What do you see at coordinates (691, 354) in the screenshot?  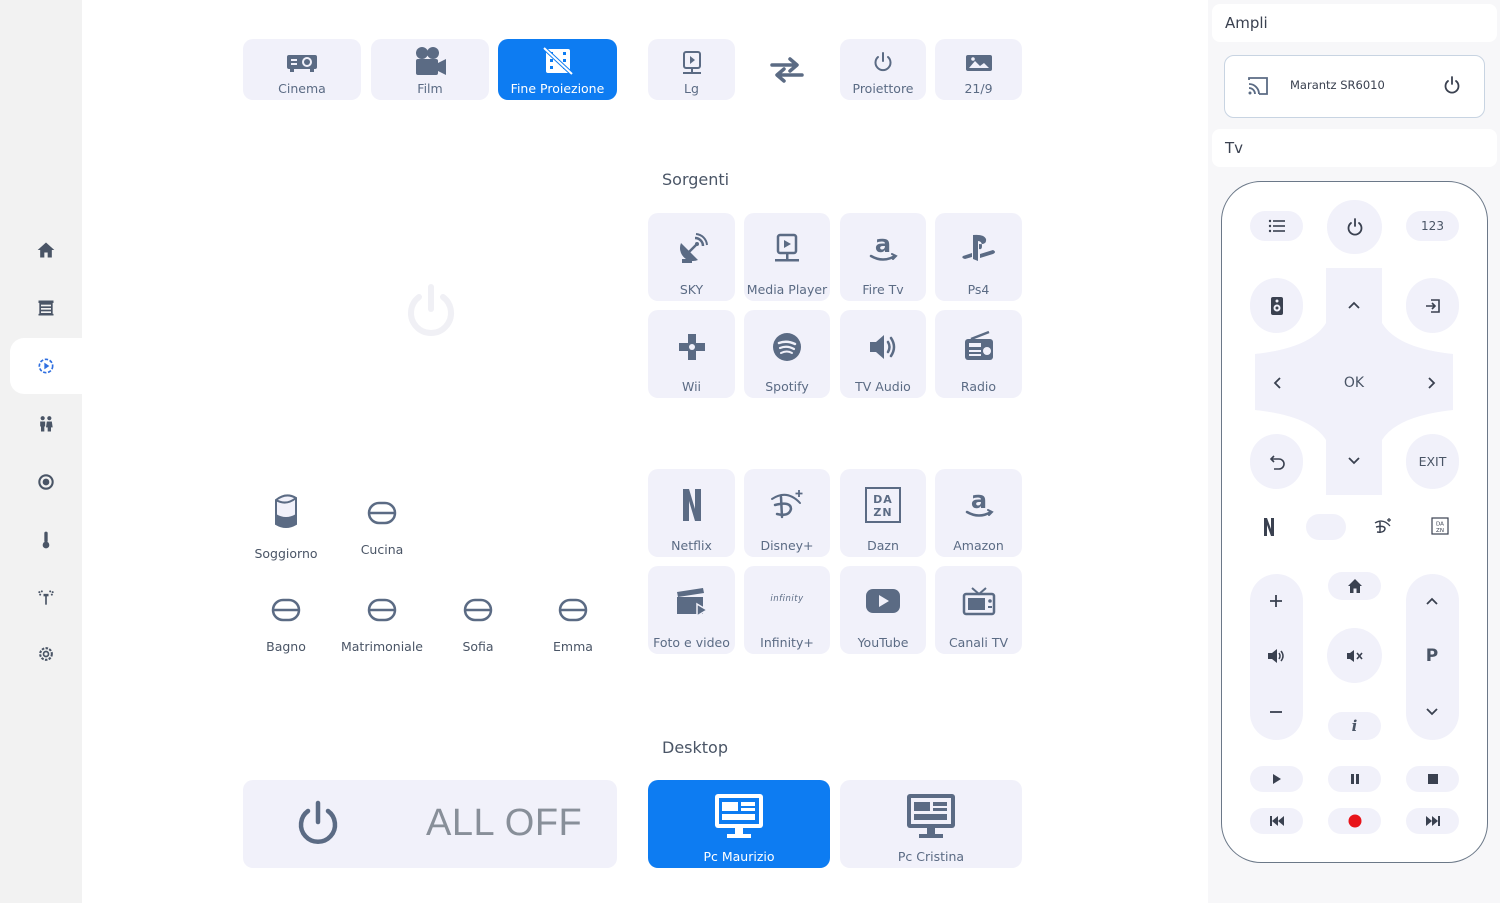 I see `source-wii-button: Wii` at bounding box center [691, 354].